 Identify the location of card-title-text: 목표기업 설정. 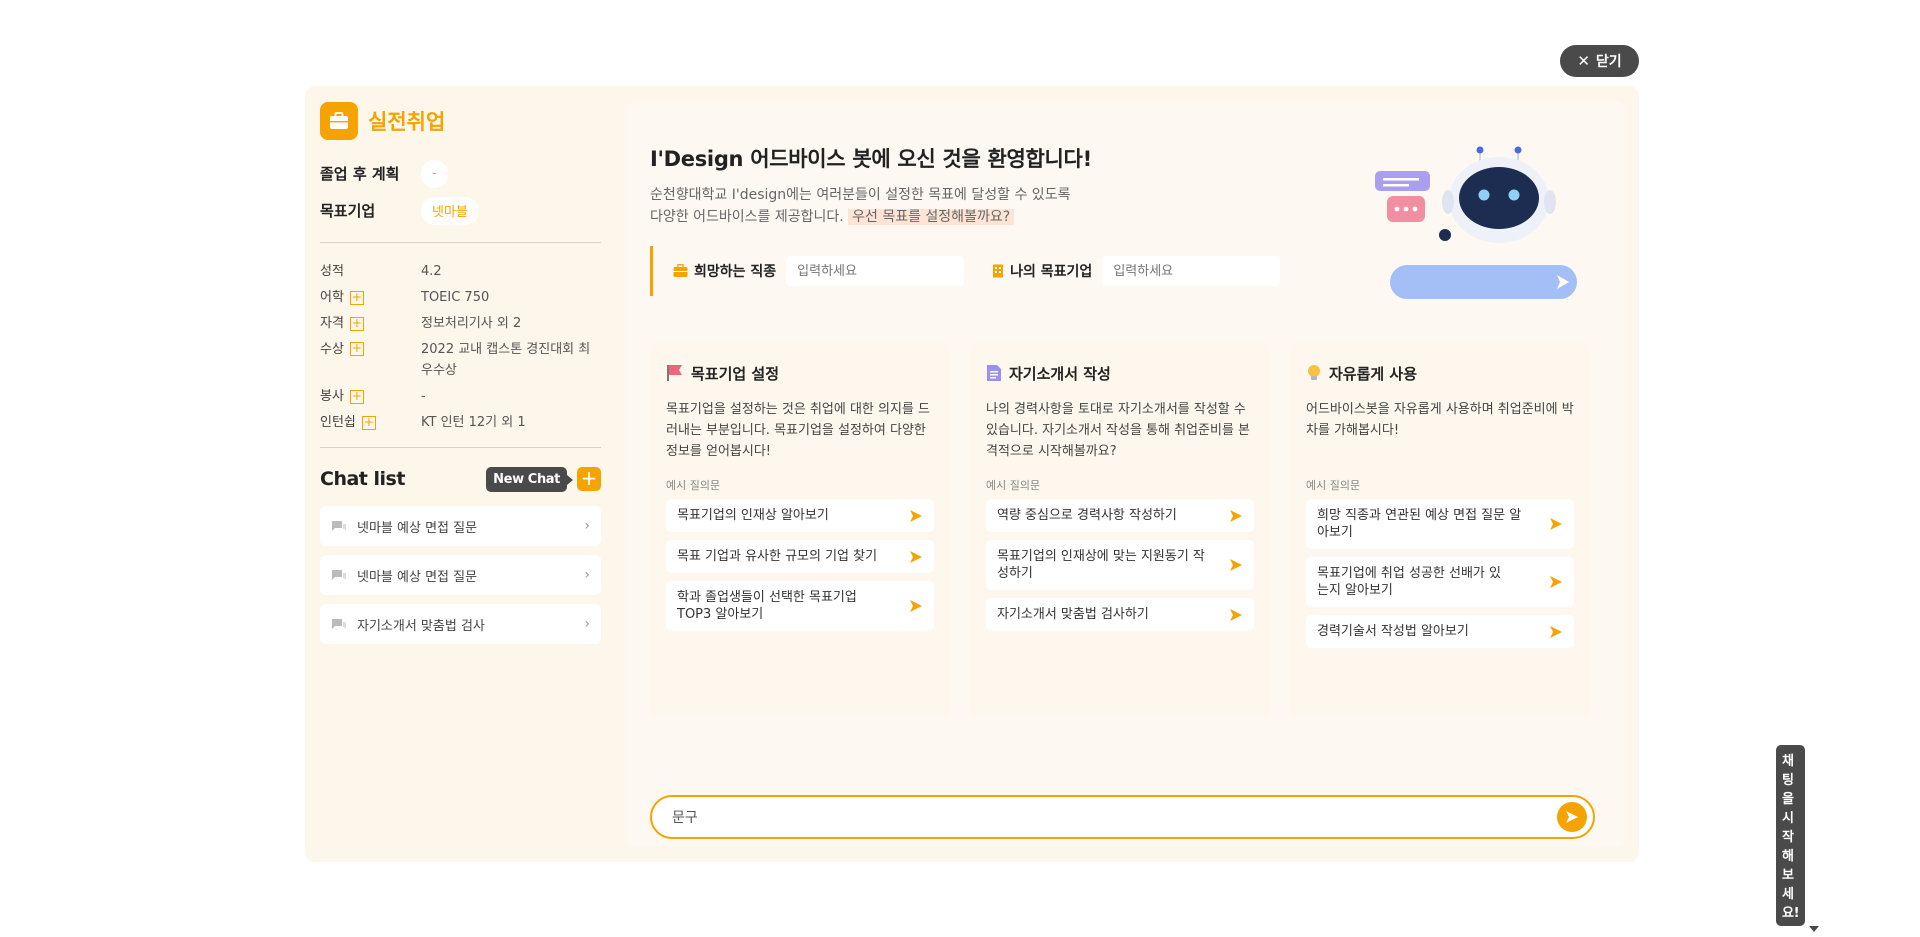
(735, 373).